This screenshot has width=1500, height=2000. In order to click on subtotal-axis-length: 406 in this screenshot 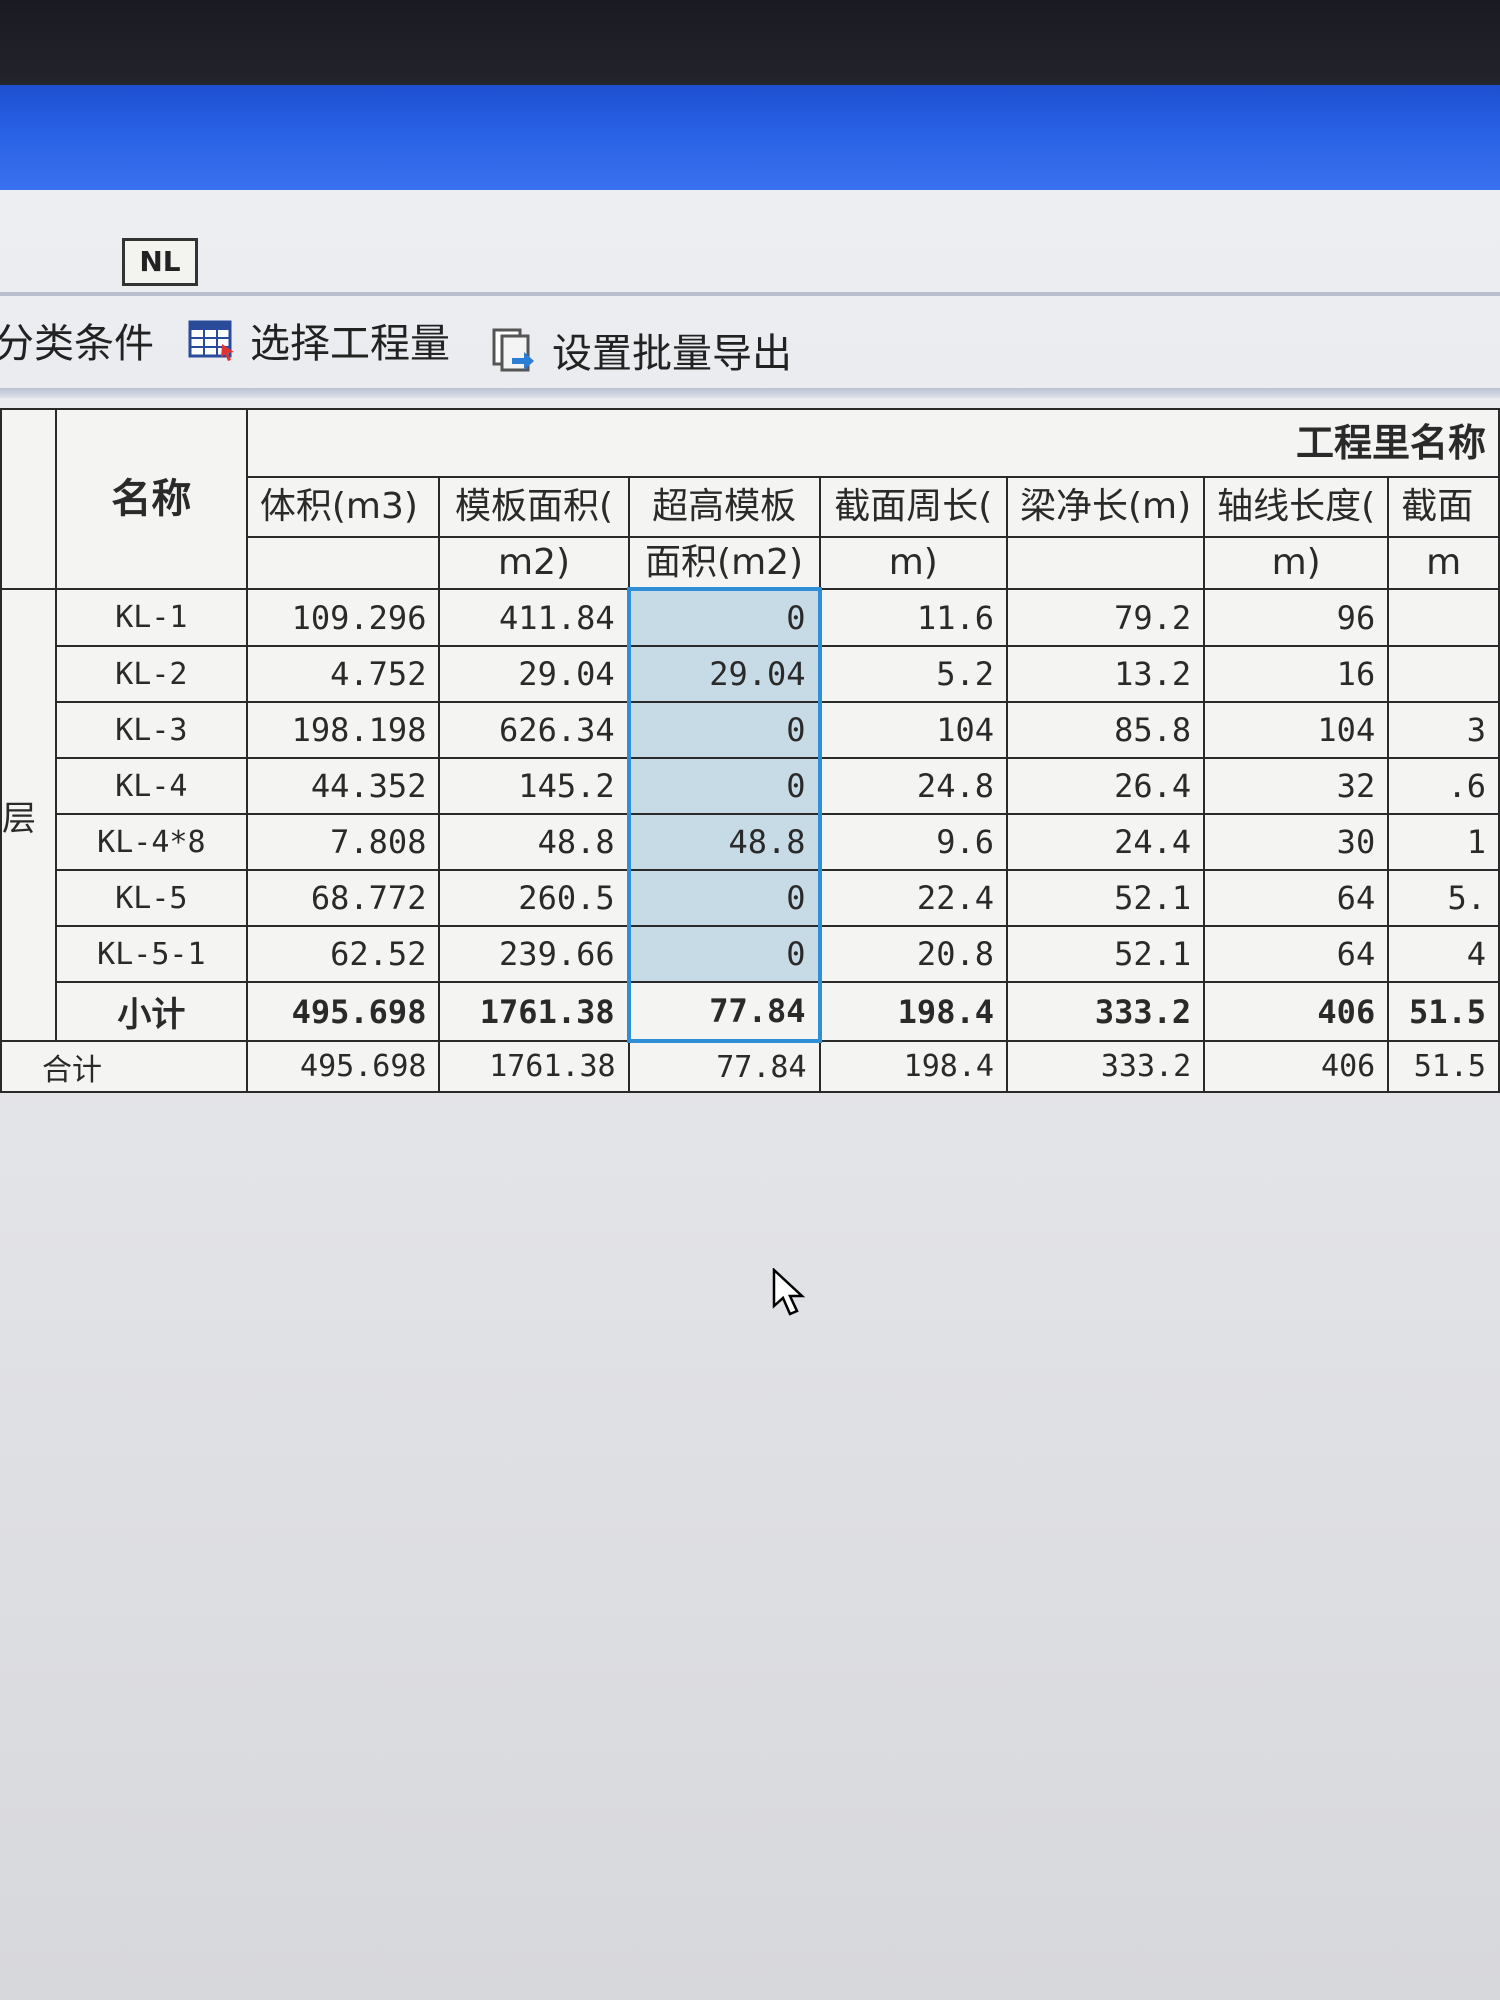, I will do `click(1296, 1011)`.